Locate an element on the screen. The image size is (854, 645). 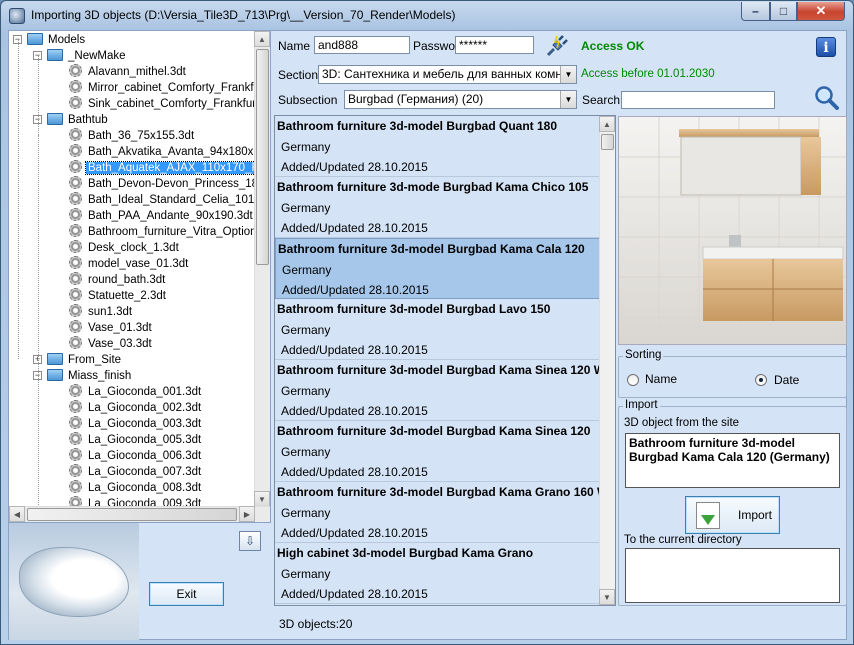
tree-folder: − _NewMake is located at coordinates (80, 56).